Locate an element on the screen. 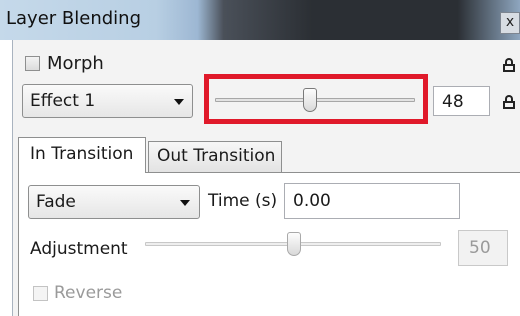  reverse-label: Reverse is located at coordinates (88, 293).